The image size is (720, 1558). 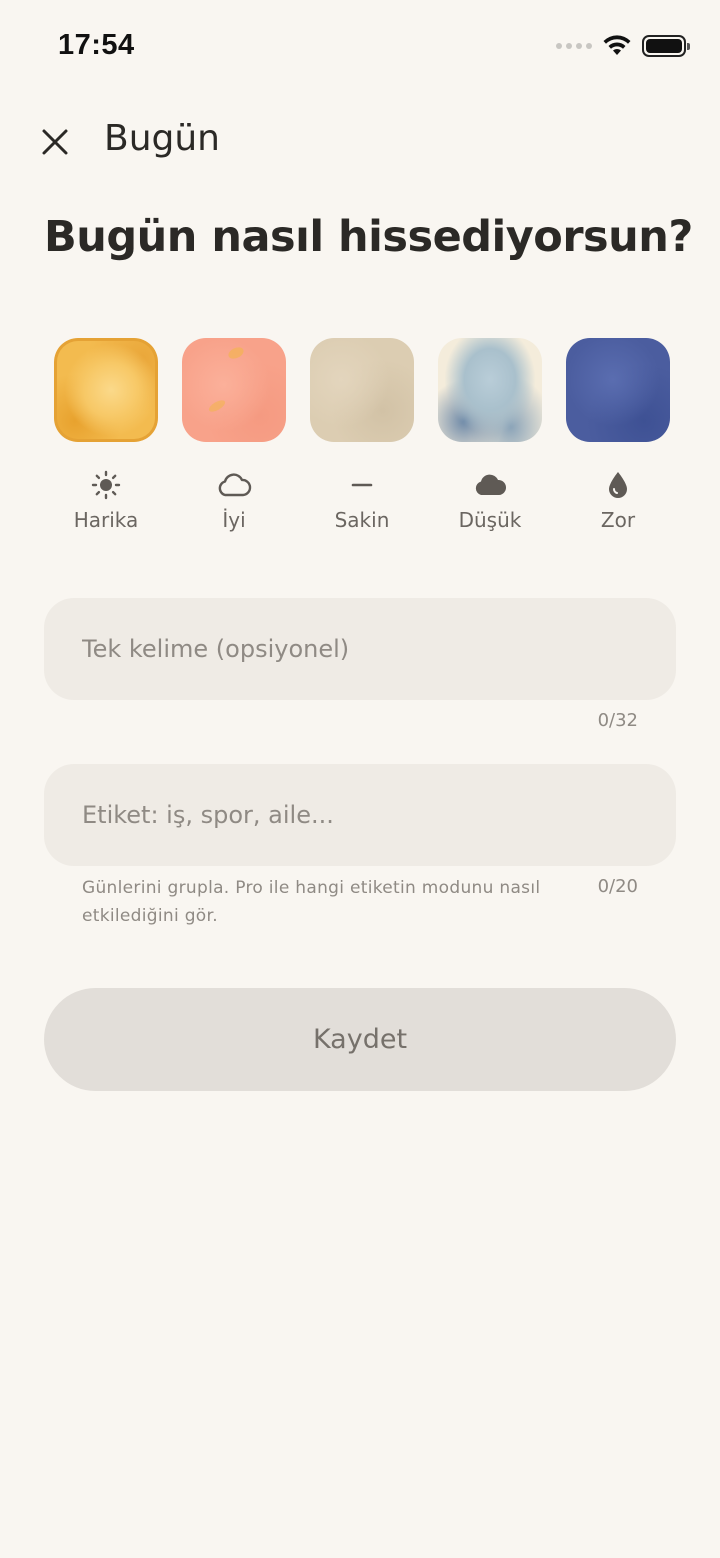 What do you see at coordinates (362, 520) in the screenshot?
I see `mood-label: Sakin` at bounding box center [362, 520].